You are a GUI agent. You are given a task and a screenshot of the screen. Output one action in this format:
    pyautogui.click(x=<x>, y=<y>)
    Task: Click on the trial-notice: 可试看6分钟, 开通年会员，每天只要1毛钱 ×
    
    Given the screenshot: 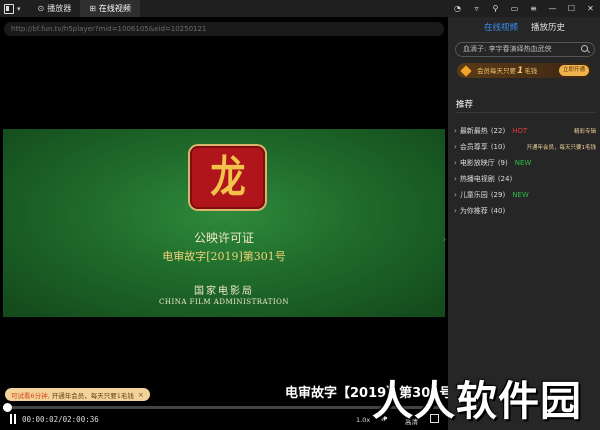 What is the action you would take?
    pyautogui.click(x=77, y=394)
    